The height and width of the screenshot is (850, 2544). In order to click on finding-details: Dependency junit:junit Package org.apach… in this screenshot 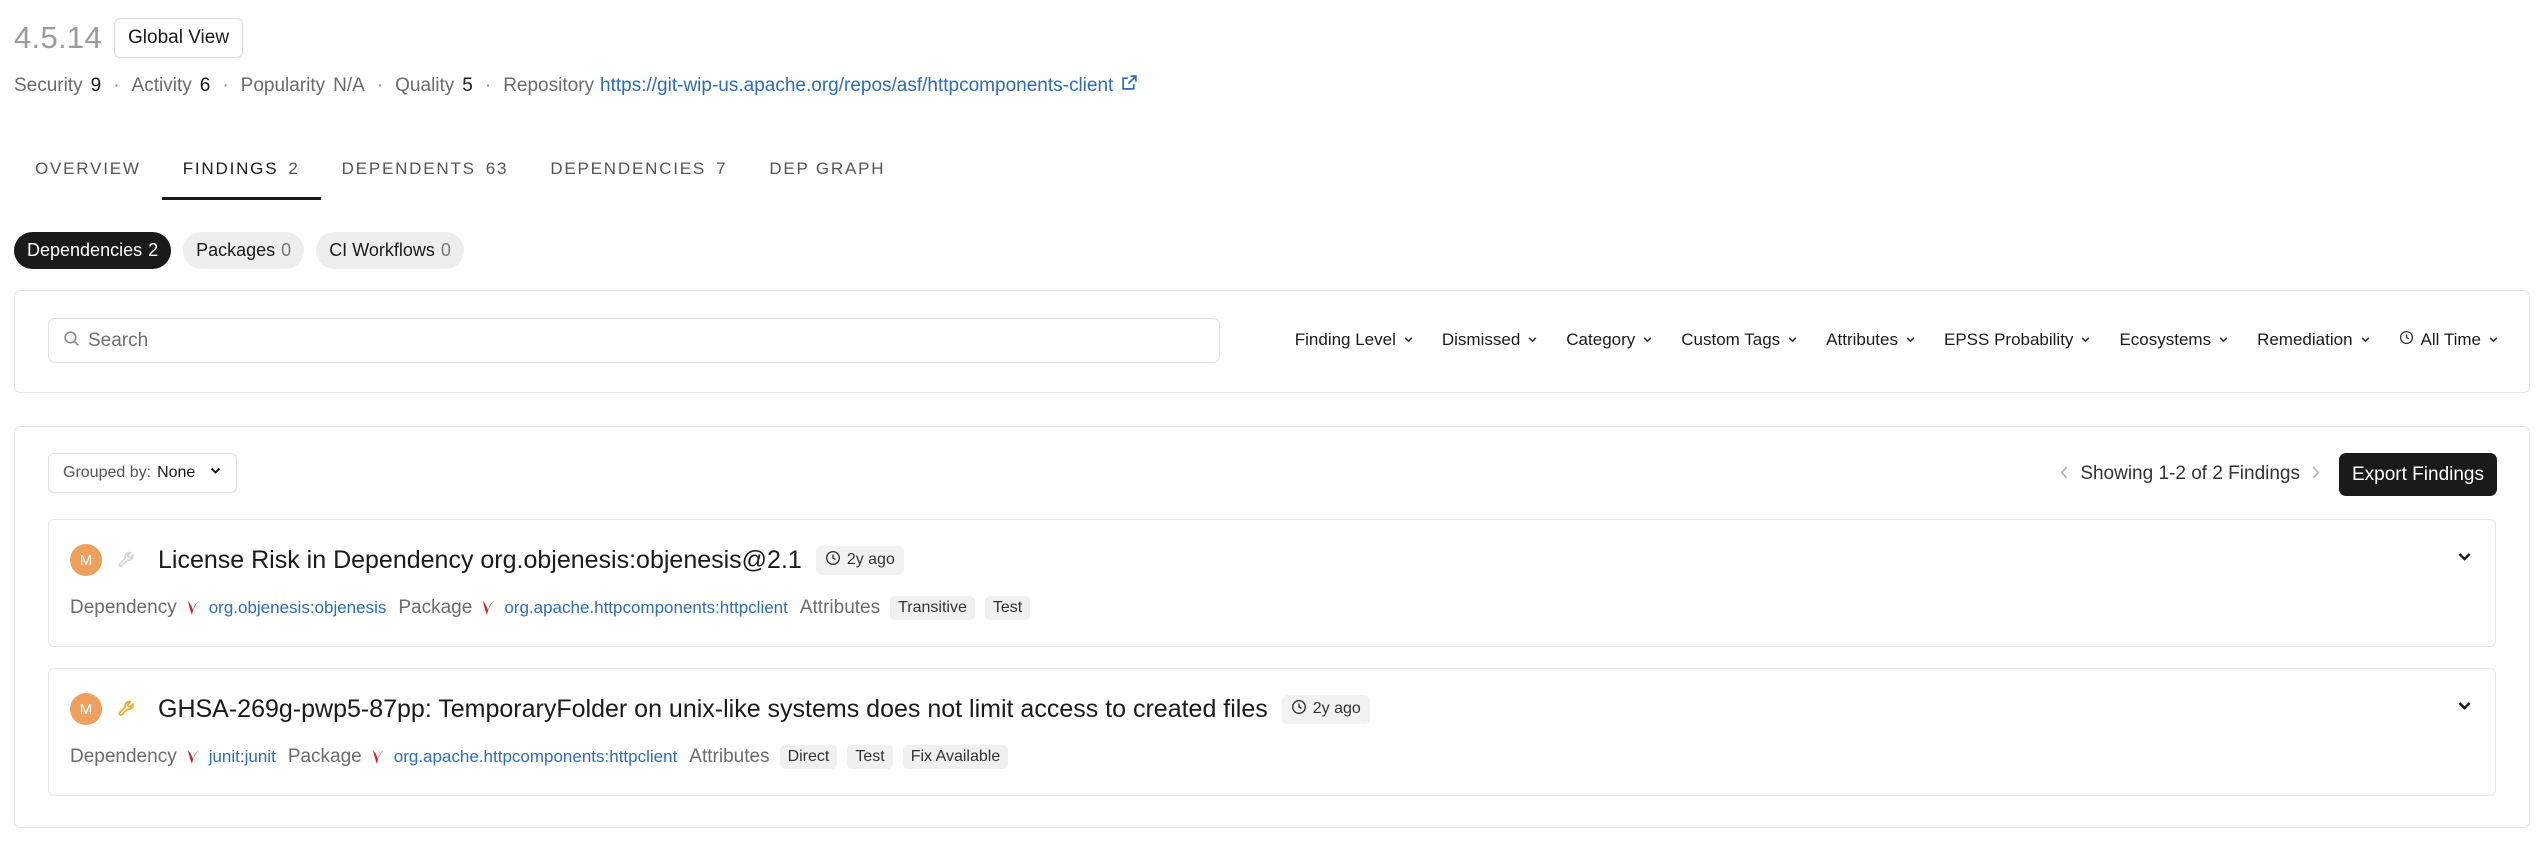, I will do `click(544, 757)`.